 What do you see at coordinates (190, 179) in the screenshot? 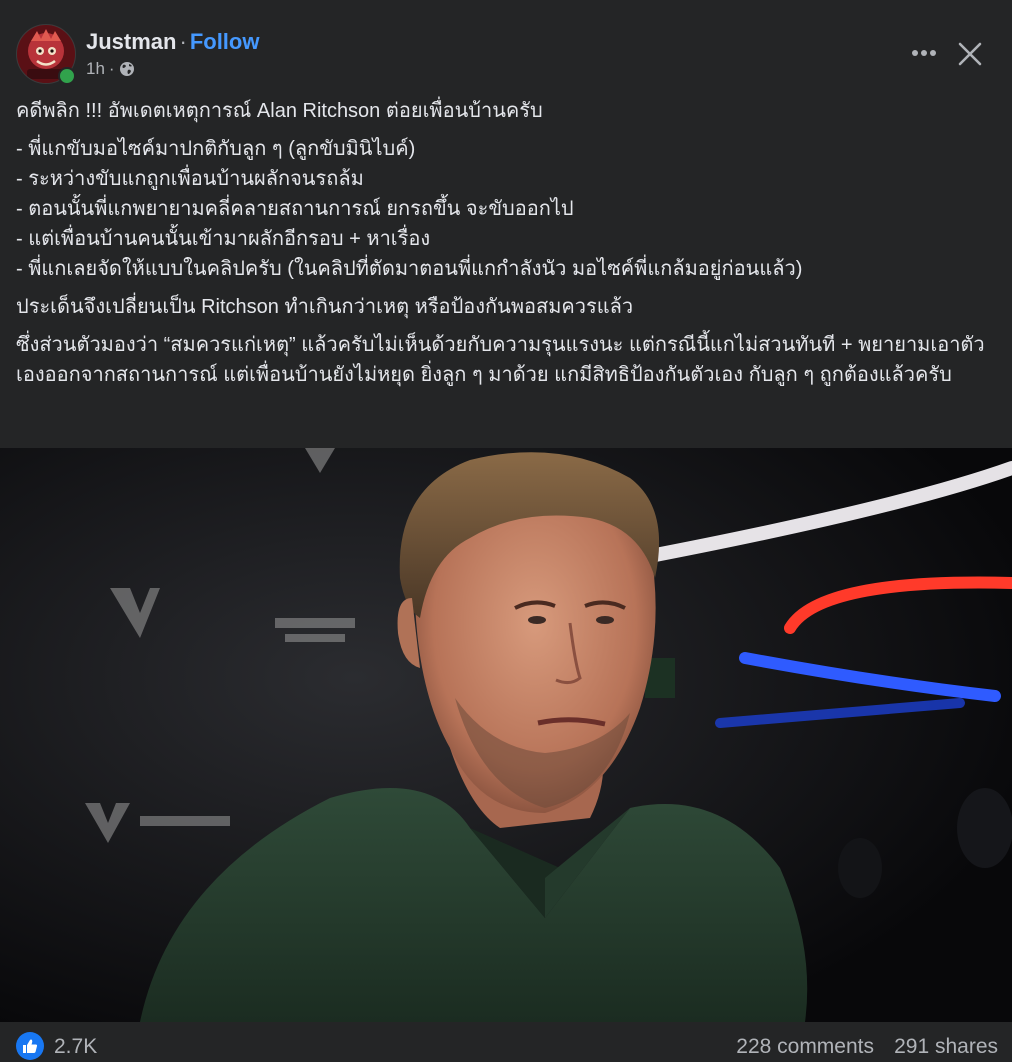
I see `post-bullet: - ระหว่างขับแกถูกเพื่อนบ้านผลักจนรถล้ม` at bounding box center [190, 179].